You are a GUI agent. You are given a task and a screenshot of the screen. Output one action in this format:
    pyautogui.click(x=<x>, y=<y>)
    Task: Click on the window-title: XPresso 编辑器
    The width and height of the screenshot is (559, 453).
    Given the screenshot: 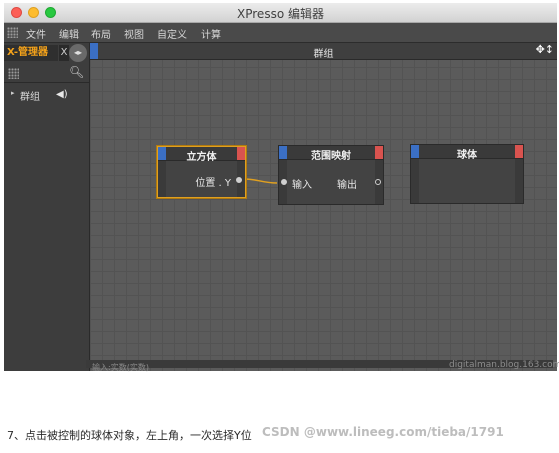 What is the action you would take?
    pyautogui.click(x=280, y=14)
    